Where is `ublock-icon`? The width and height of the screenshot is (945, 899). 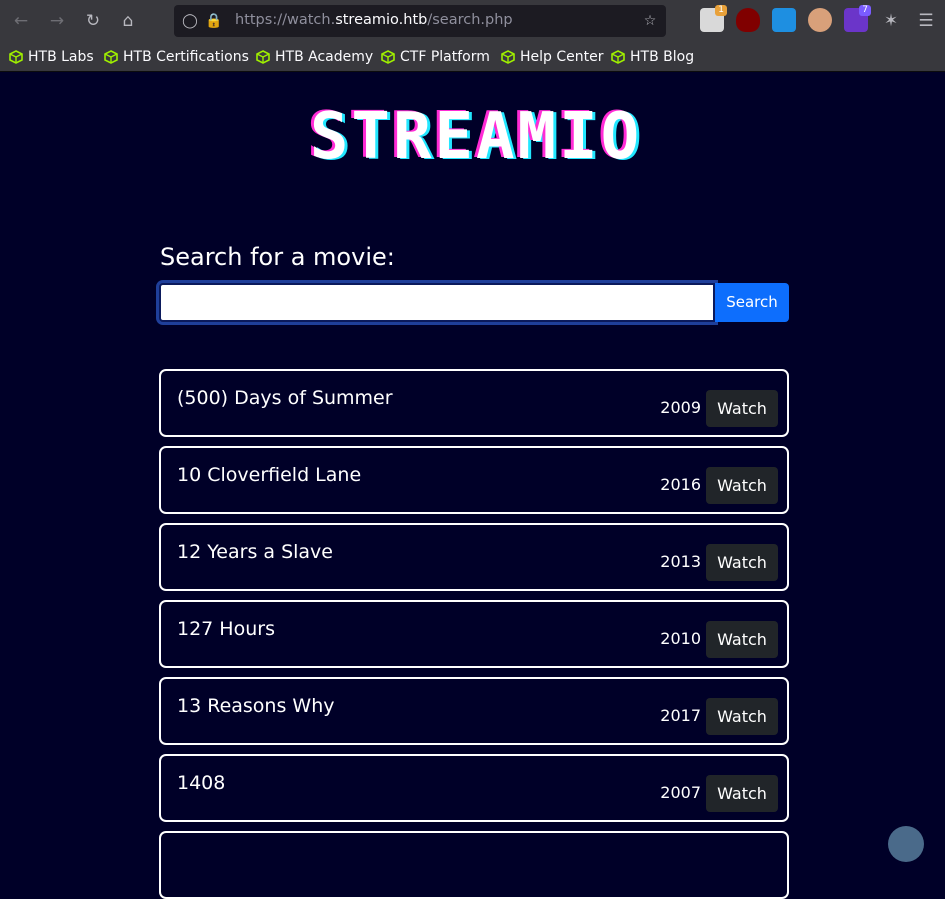 ublock-icon is located at coordinates (748, 20).